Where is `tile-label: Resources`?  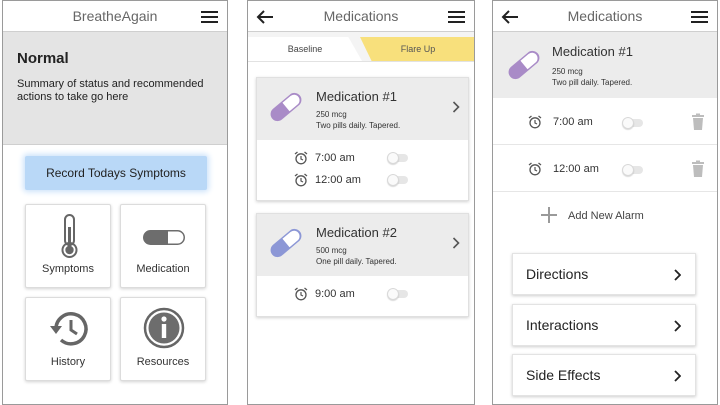
tile-label: Resources is located at coordinates (163, 362).